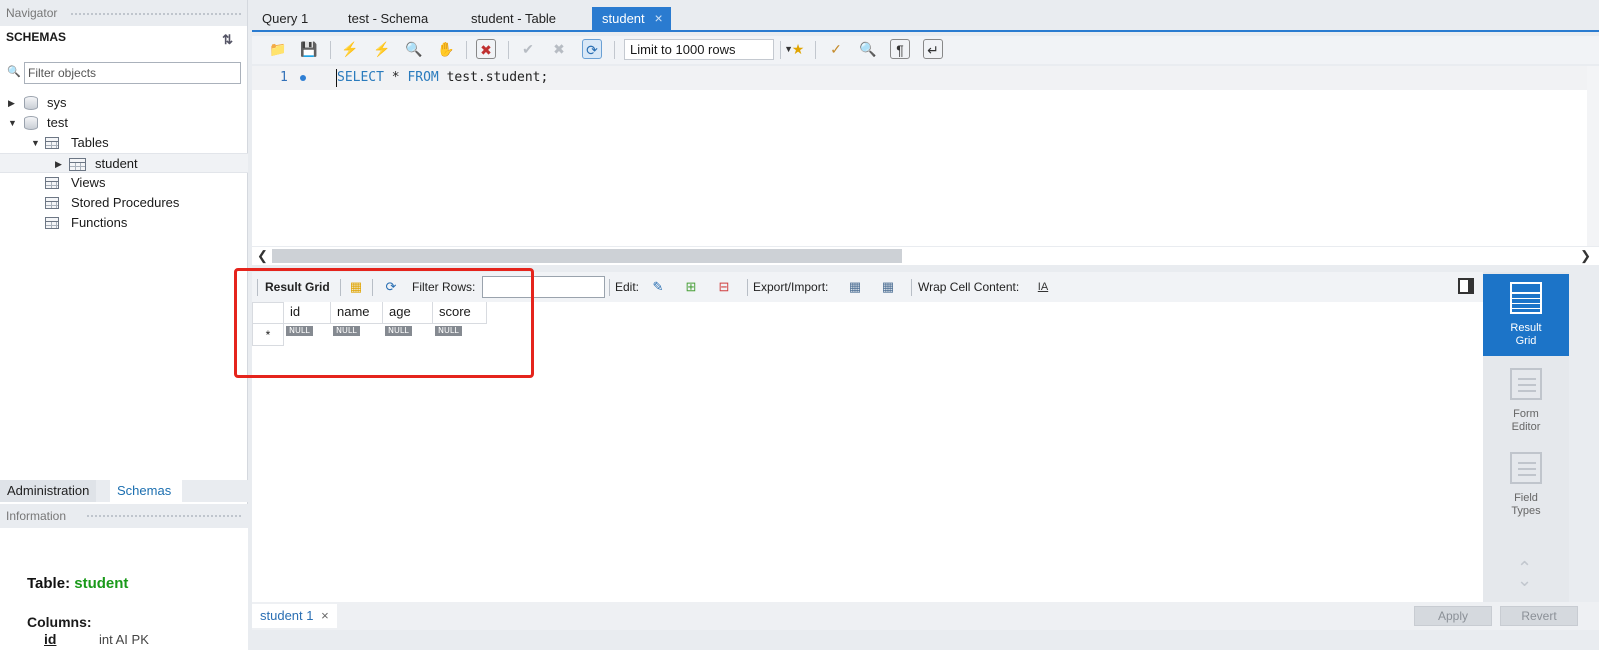  Describe the element at coordinates (1593, 156) in the screenshot. I see `vertical-scrollbar` at that location.